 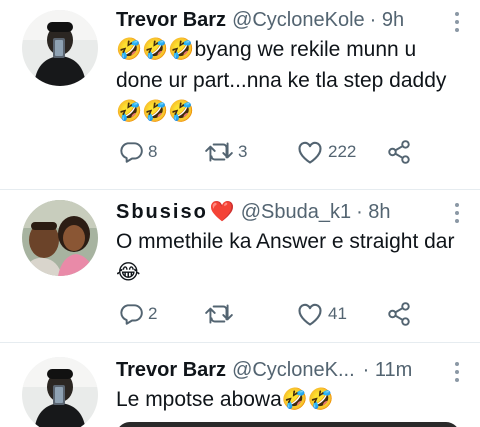 I want to click on action-bar: 2 41, so click(x=266, y=314).